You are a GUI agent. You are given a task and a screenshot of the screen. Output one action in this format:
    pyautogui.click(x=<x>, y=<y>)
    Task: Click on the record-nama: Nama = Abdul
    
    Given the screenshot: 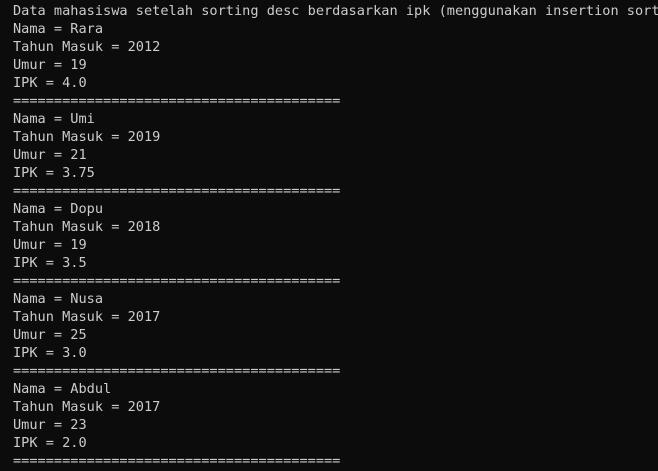 What is the action you would take?
    pyautogui.click(x=62, y=389)
    